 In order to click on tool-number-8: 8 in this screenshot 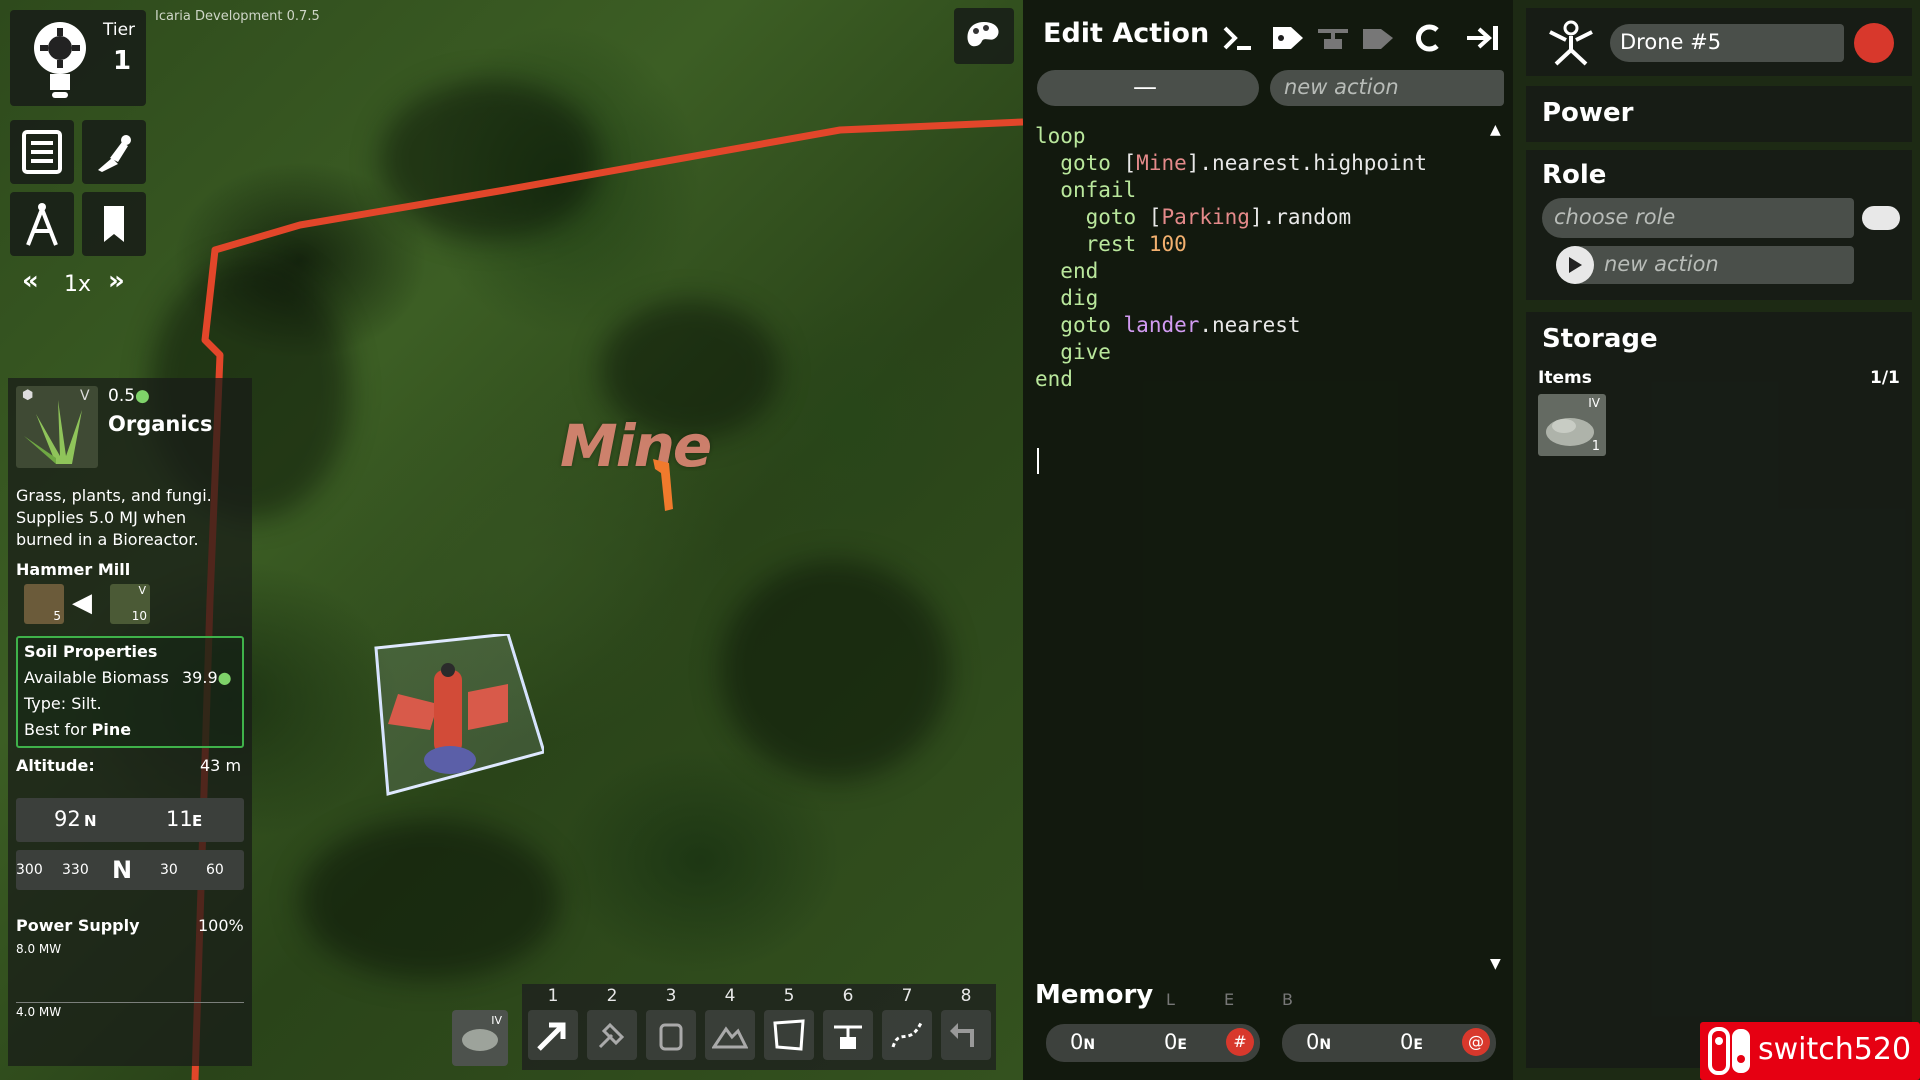, I will do `click(966, 996)`.